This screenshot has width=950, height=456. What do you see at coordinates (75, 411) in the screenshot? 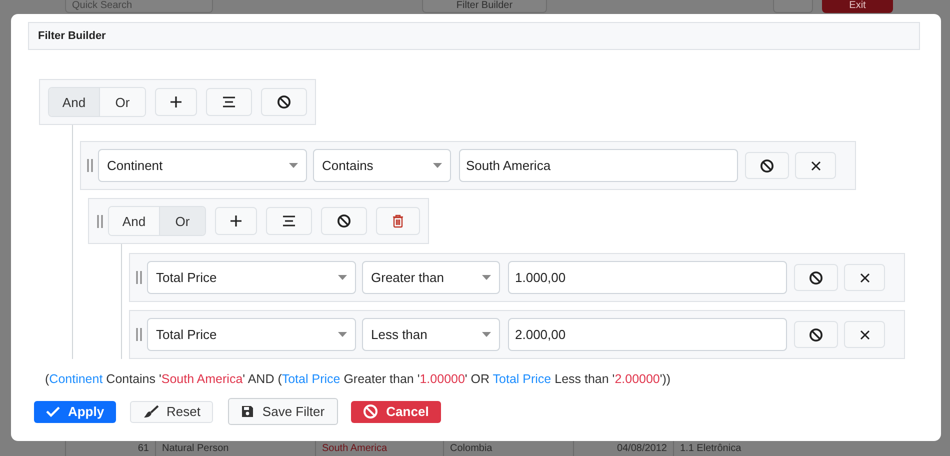
I see `apply-button: Apply` at bounding box center [75, 411].